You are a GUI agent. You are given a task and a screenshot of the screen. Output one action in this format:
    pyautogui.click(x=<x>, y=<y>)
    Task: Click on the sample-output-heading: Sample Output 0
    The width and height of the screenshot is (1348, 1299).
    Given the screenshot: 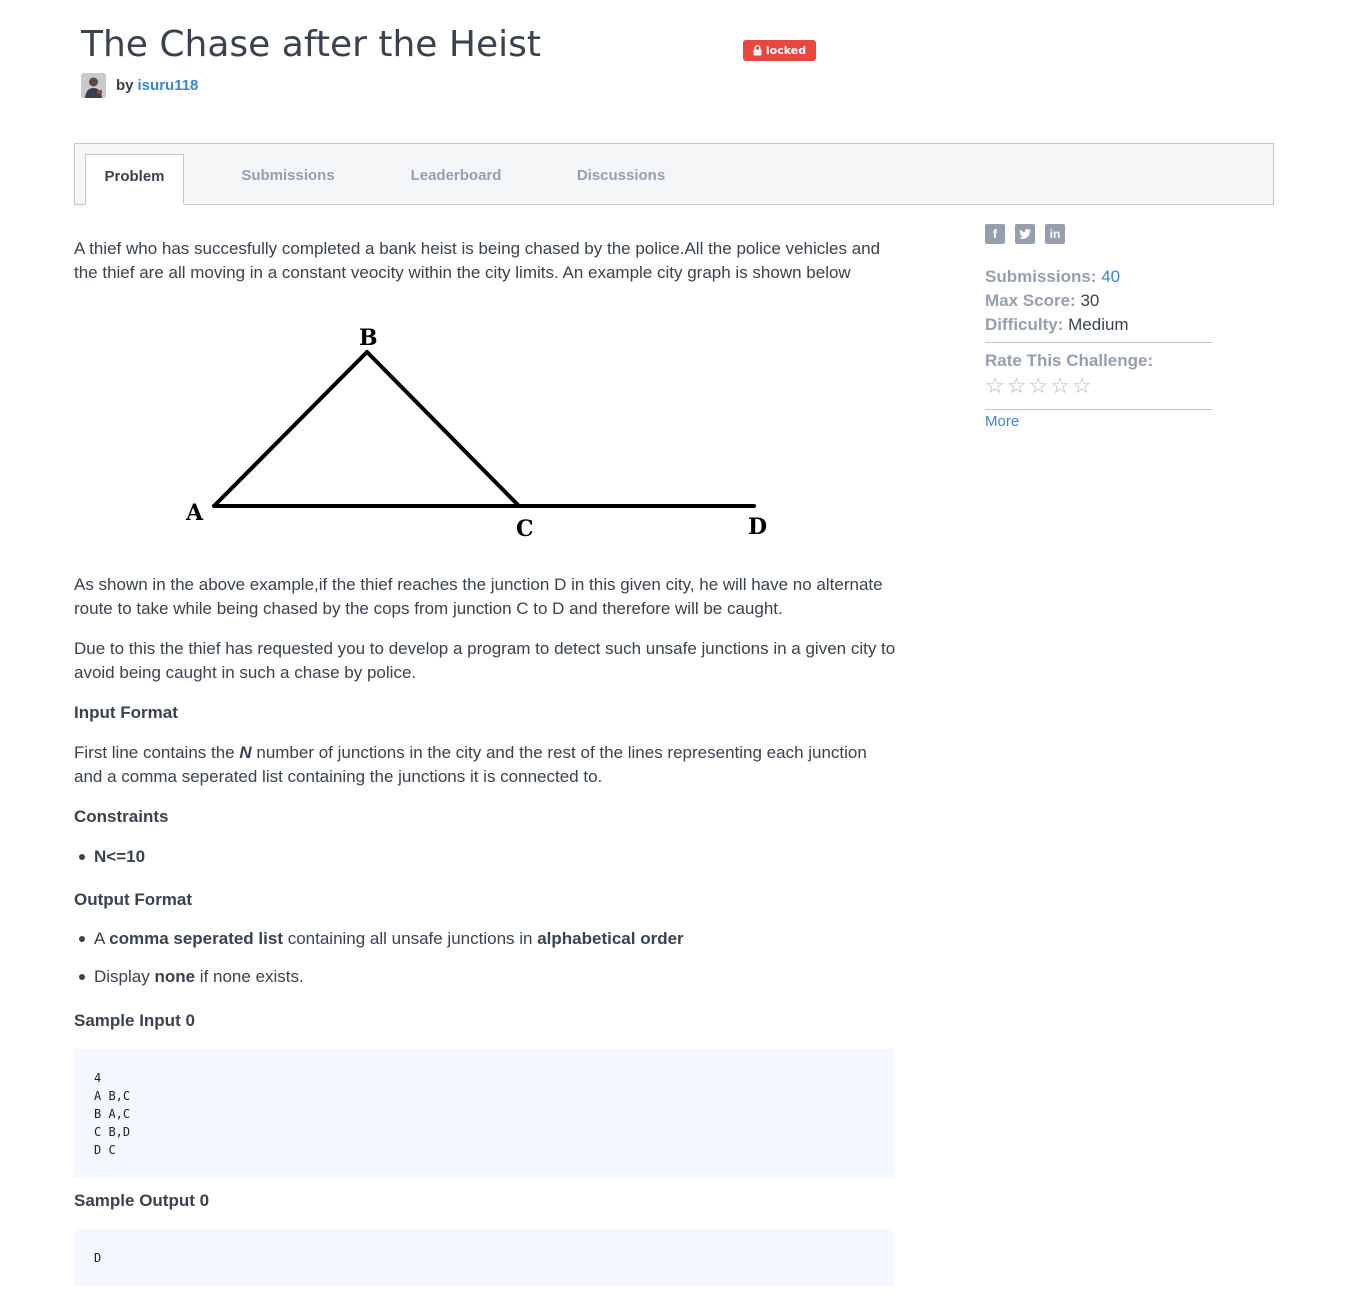 What is the action you would take?
    pyautogui.click(x=142, y=1200)
    